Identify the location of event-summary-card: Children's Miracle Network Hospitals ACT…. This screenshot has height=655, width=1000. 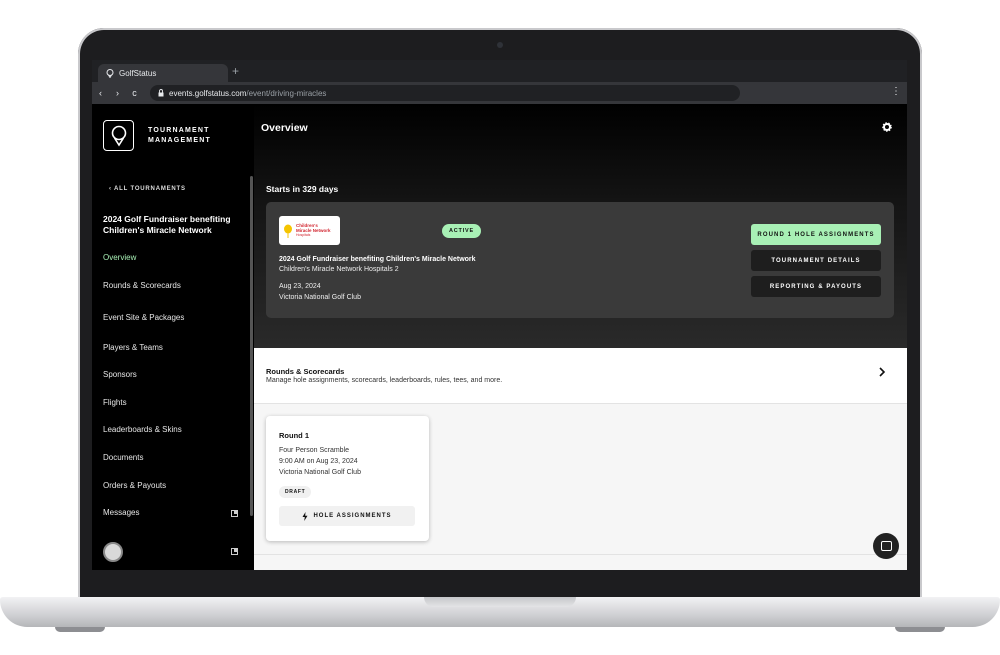
(580, 260).